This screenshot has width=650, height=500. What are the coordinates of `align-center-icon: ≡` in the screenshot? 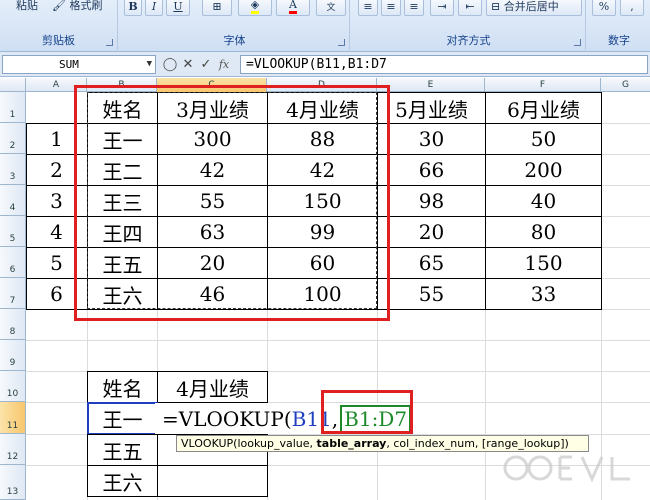 It's located at (391, 6).